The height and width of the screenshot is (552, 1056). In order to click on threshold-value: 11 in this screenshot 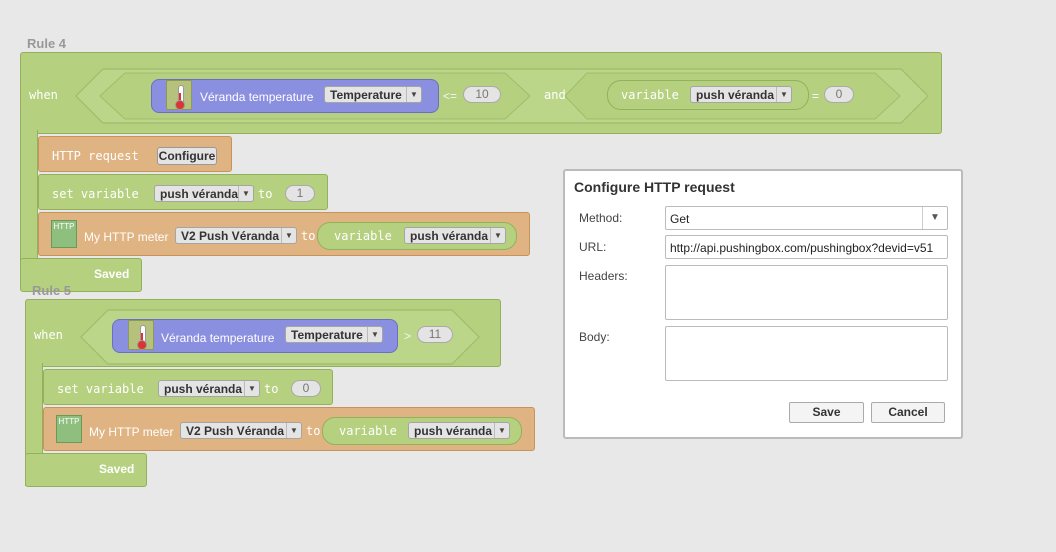, I will do `click(435, 334)`.